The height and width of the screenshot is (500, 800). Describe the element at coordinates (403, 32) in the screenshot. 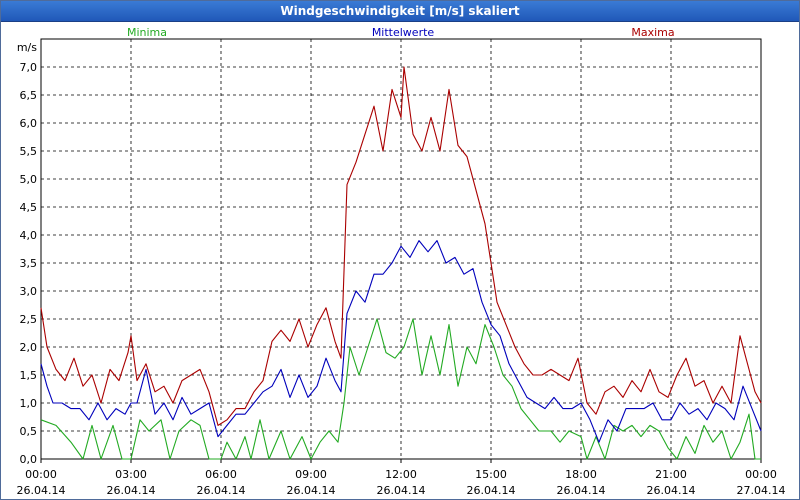

I see `legend-mittelwerte: Mittelwerte` at that location.